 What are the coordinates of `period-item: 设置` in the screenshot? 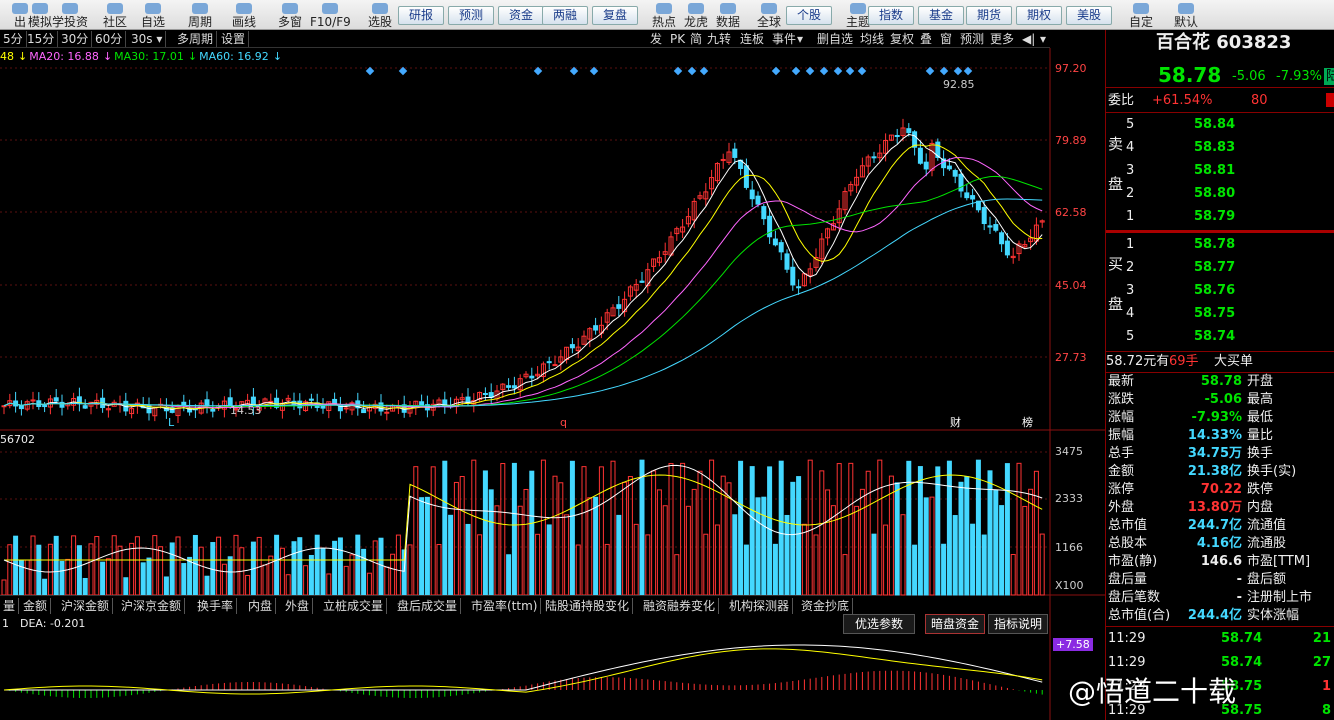 It's located at (234, 39).